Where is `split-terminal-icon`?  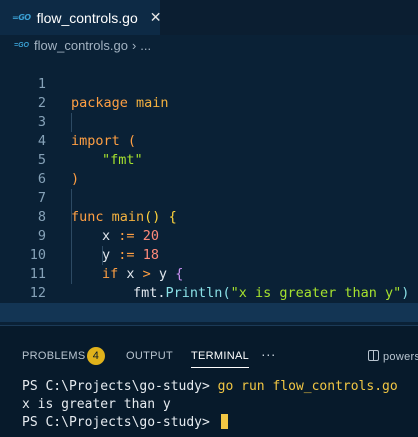
split-terminal-icon is located at coordinates (373, 355).